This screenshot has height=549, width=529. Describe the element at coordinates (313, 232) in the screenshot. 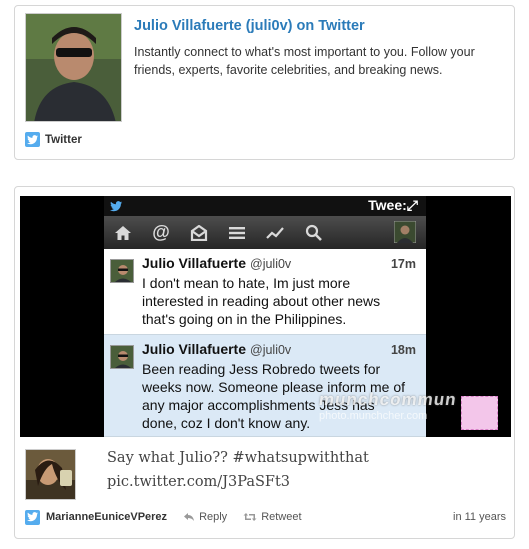

I see `search-icon` at that location.